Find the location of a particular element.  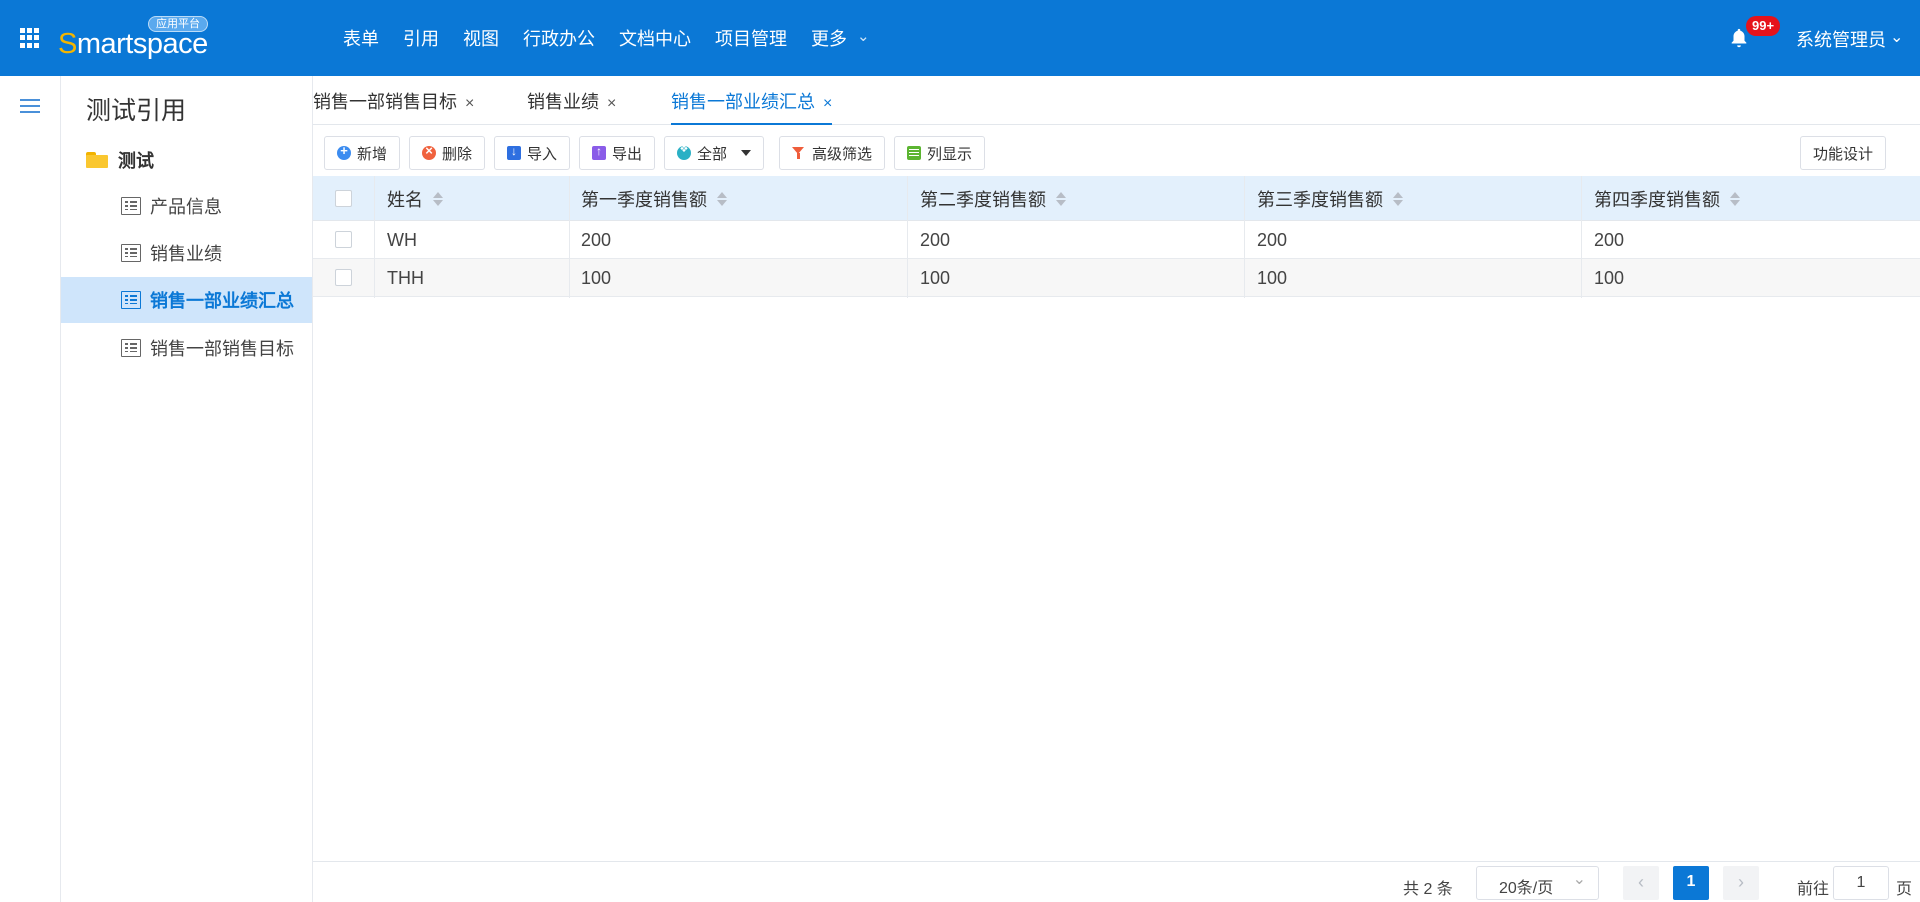

nav-item-project-management: 项目管理 is located at coordinates (751, 38).